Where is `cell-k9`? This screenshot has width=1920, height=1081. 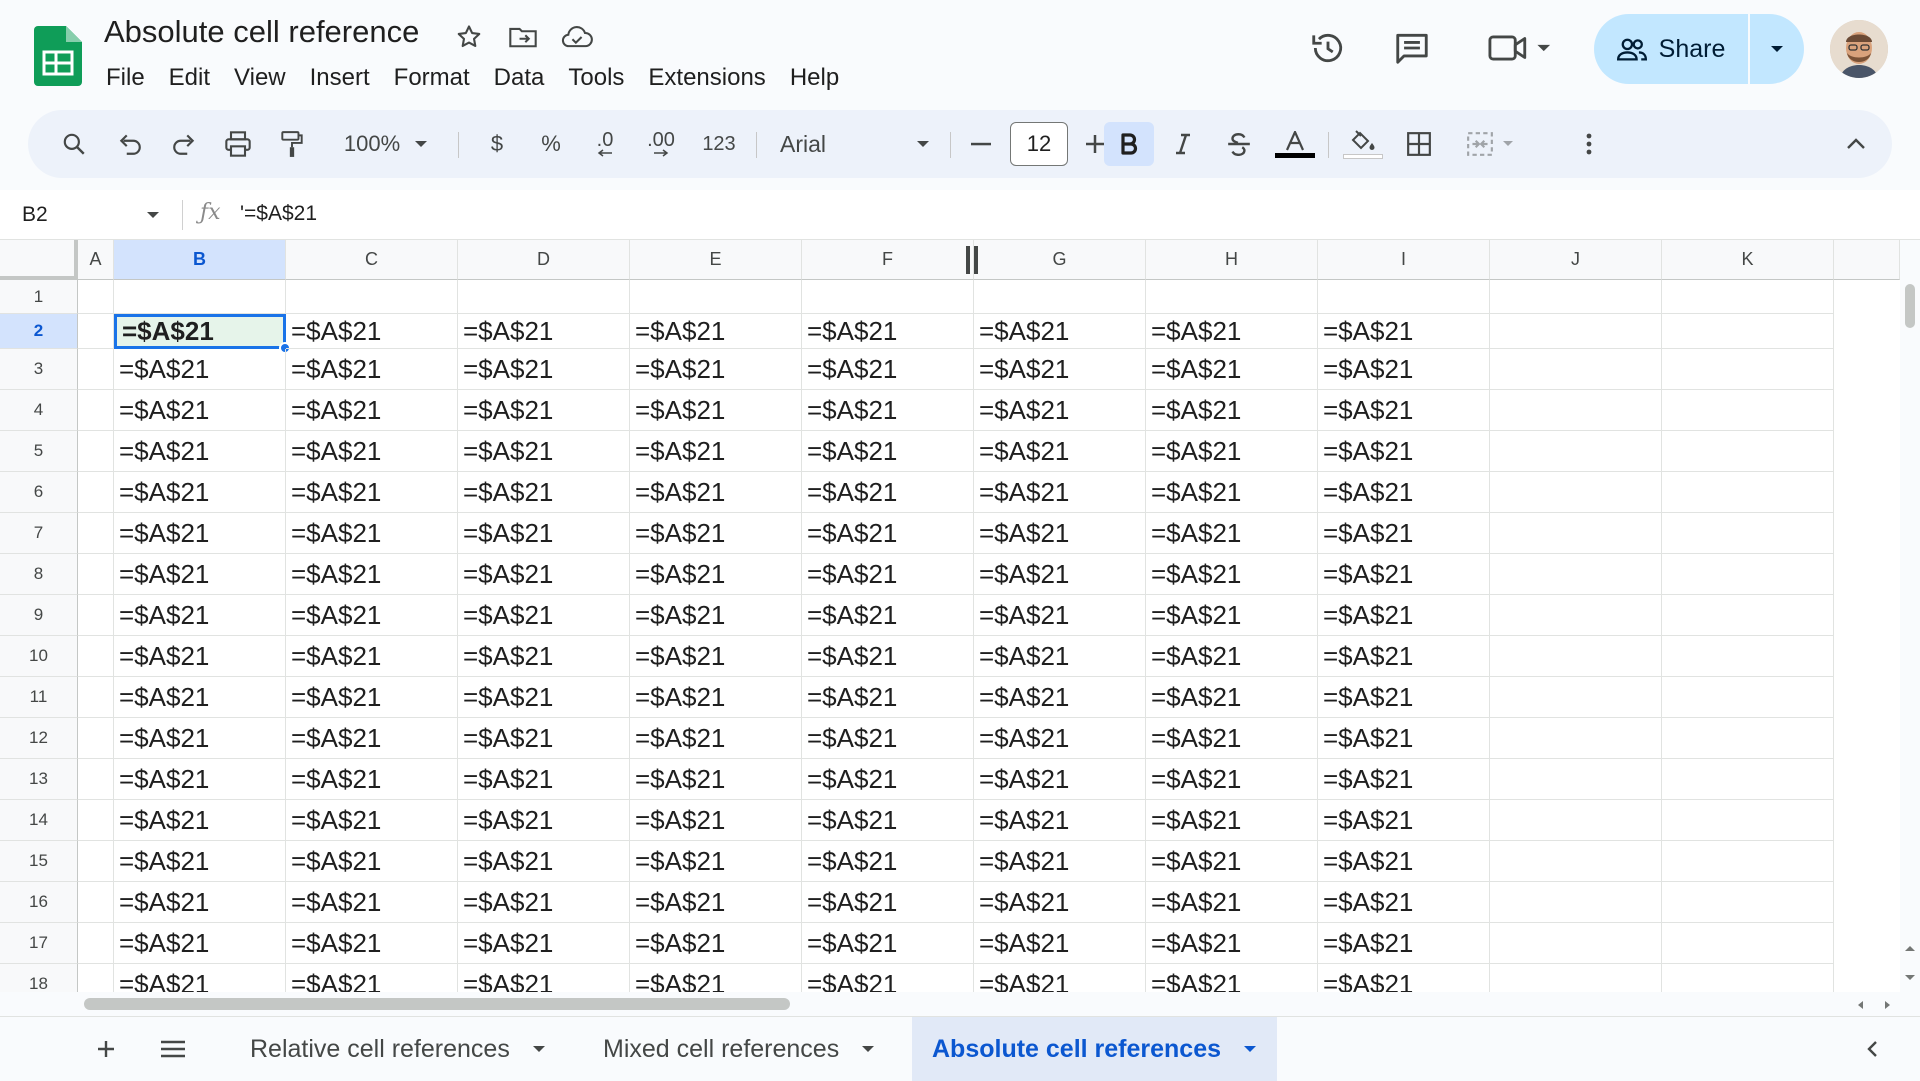 cell-k9 is located at coordinates (1748, 615).